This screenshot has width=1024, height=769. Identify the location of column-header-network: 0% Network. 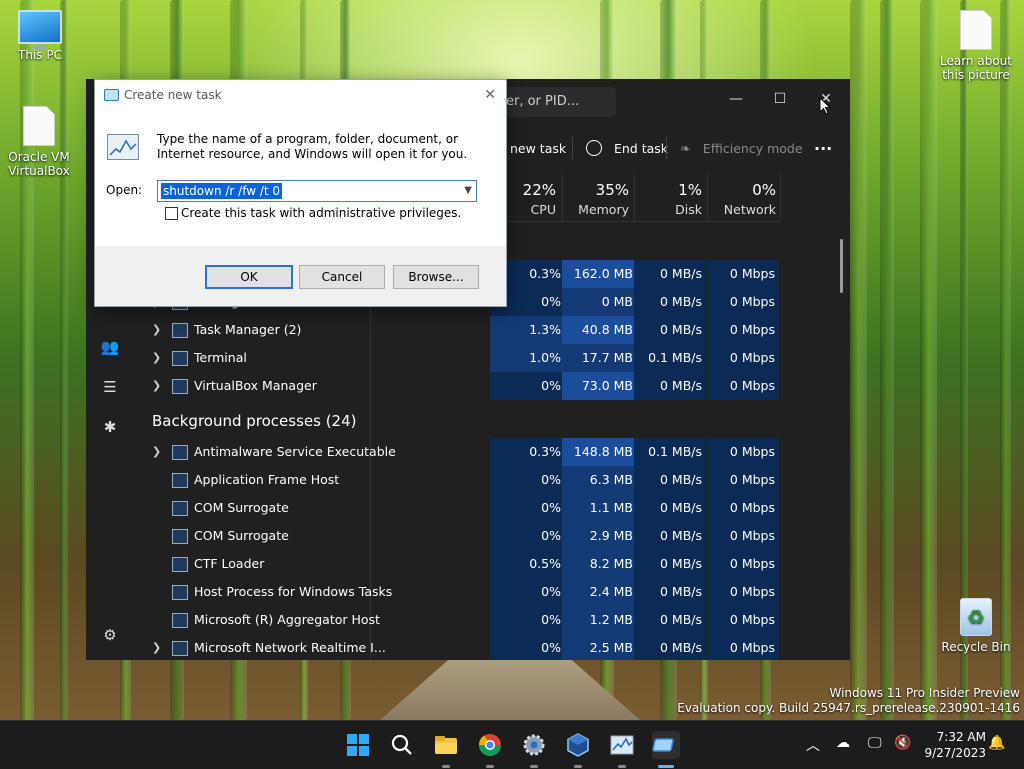
(743, 197).